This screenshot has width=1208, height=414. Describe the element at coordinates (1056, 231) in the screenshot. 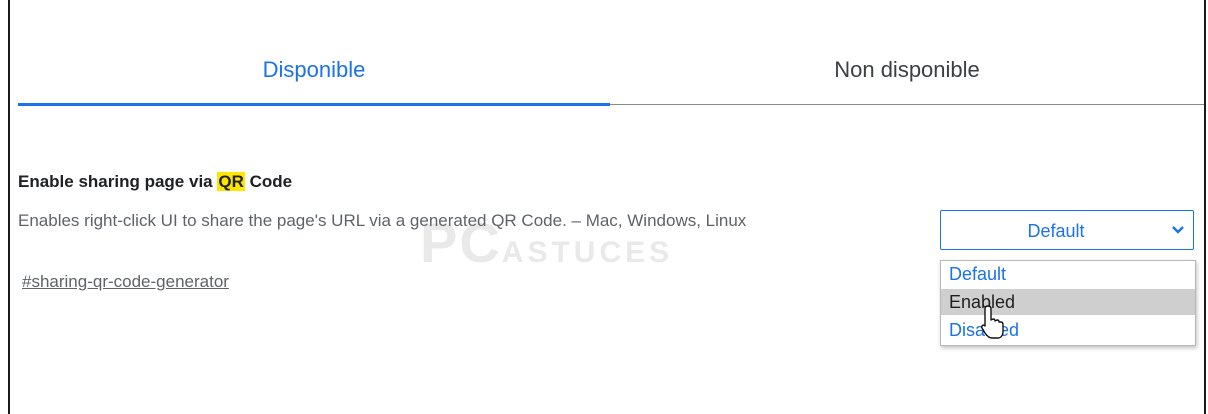

I see `select-current-value: Default` at that location.